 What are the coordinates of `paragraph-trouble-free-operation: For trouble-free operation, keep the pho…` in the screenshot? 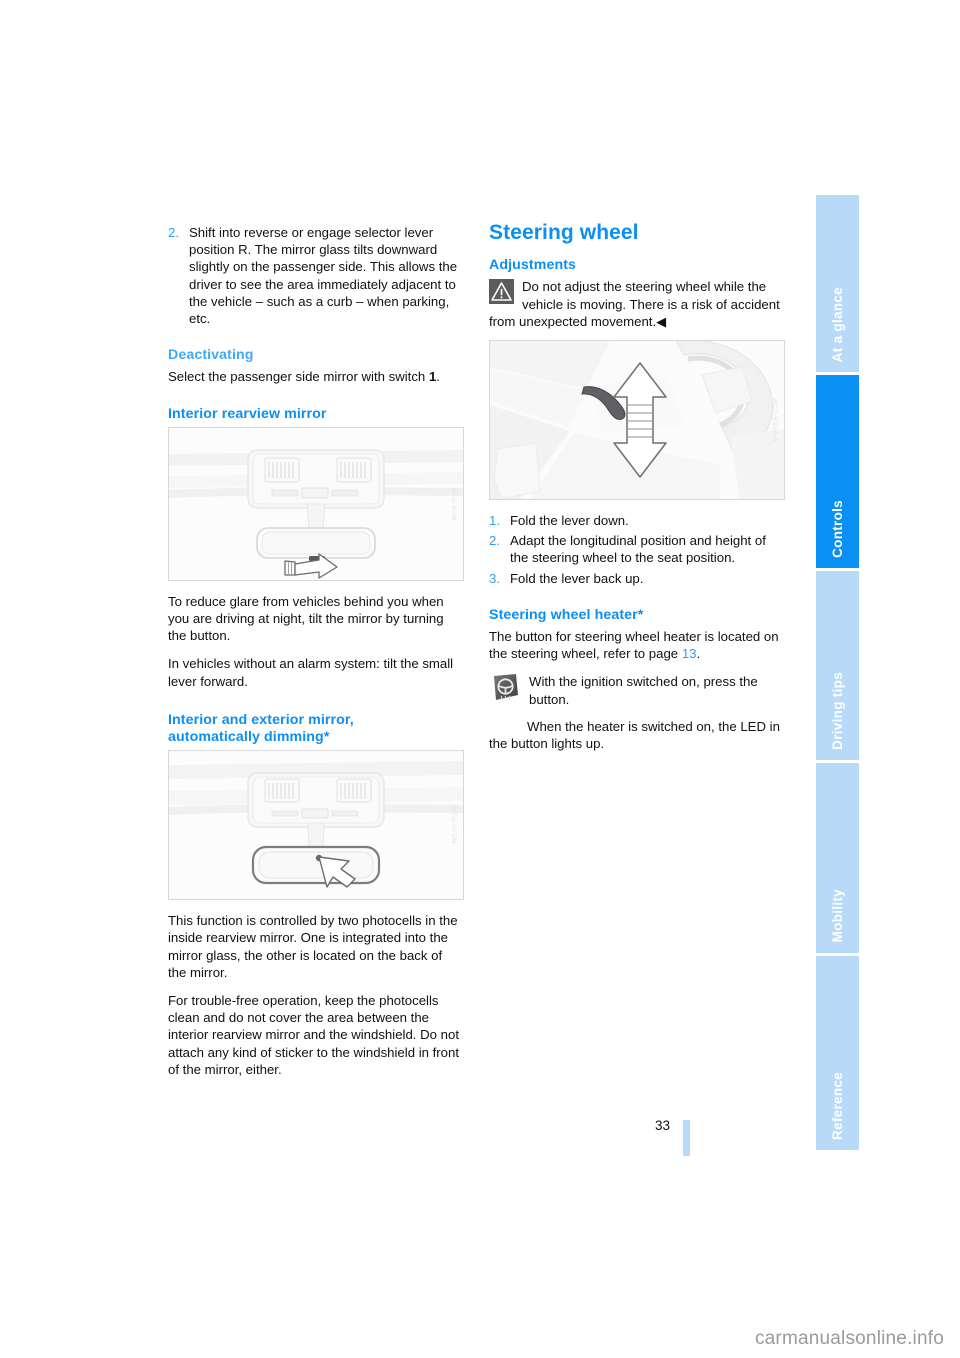 It's located at (314, 1035).